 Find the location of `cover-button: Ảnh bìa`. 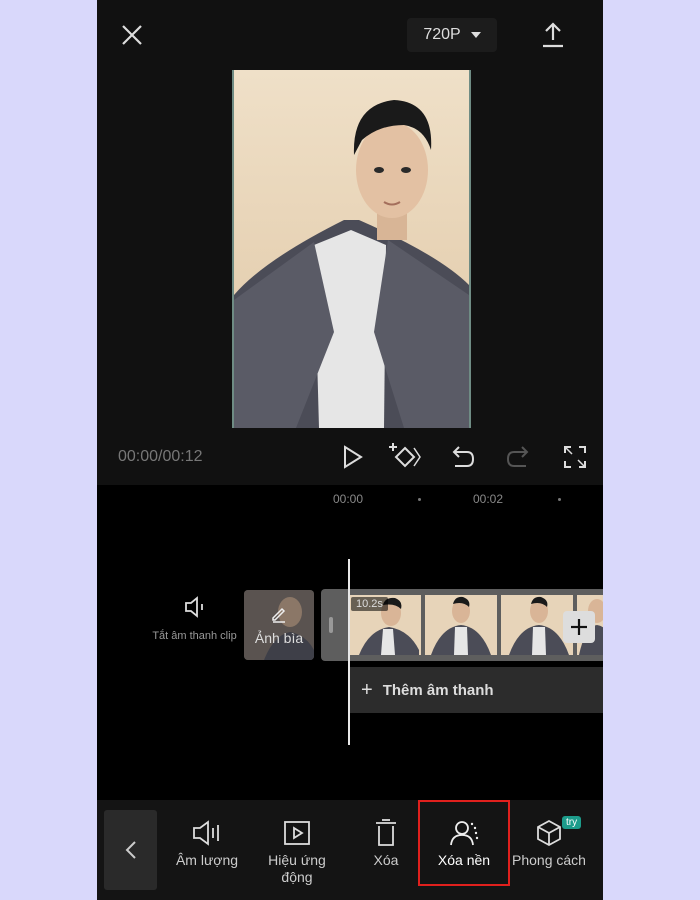

cover-button: Ảnh bìa is located at coordinates (279, 625).